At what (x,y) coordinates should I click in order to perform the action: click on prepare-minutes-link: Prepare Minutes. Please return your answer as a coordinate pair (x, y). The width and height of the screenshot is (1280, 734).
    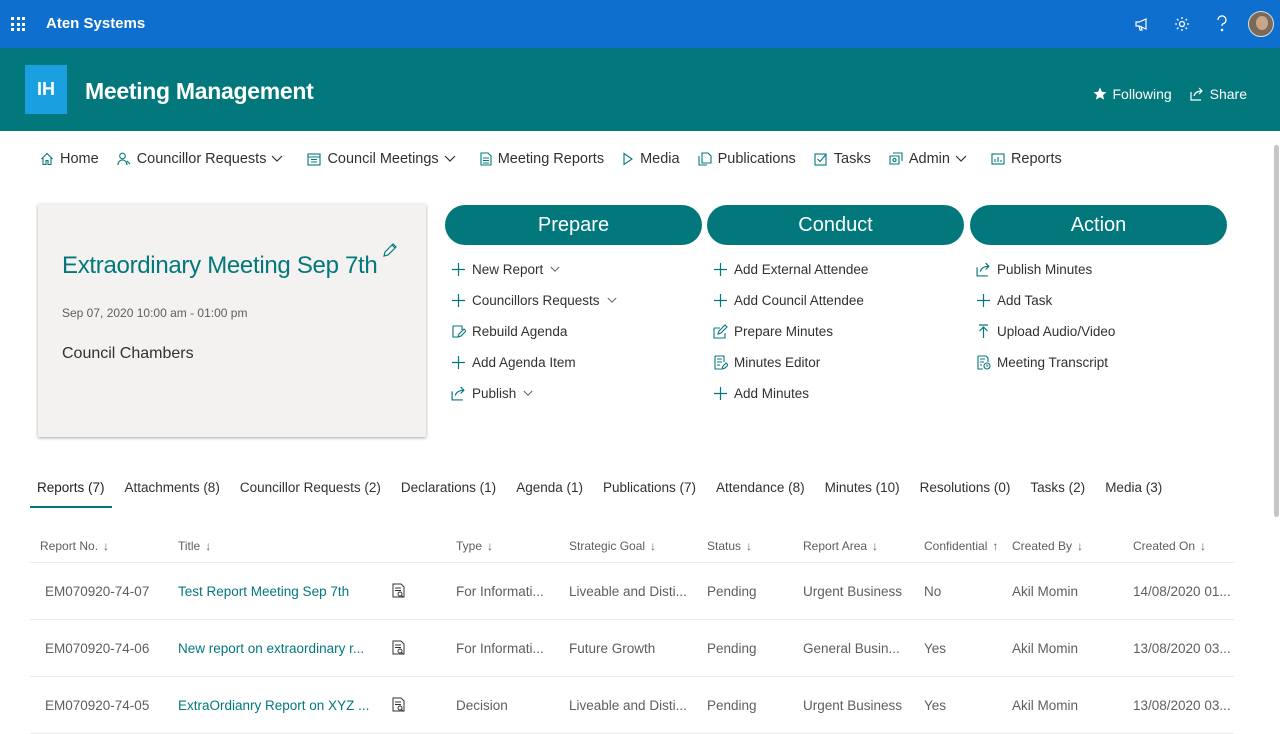
    Looking at the image, I should click on (838, 331).